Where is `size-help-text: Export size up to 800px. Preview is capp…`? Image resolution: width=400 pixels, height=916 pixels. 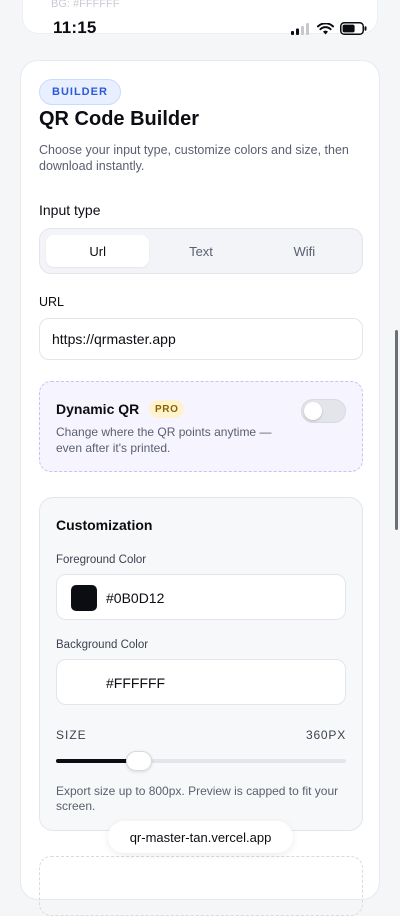 size-help-text: Export size up to 800px. Preview is capp… is located at coordinates (197, 798).